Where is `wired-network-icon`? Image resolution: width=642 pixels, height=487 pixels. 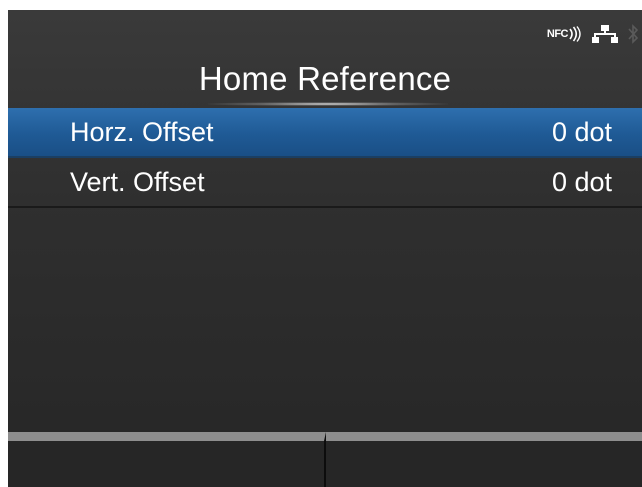
wired-network-icon is located at coordinates (605, 34).